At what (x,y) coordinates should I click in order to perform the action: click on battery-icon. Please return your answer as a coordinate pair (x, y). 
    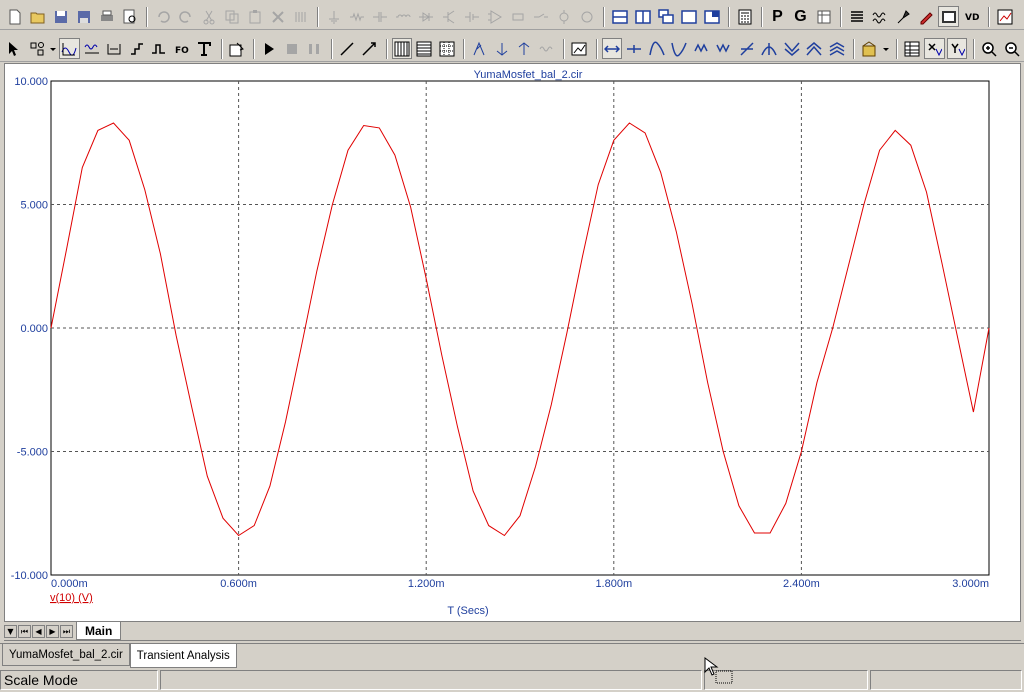
    Looking at the image, I should click on (471, 16).